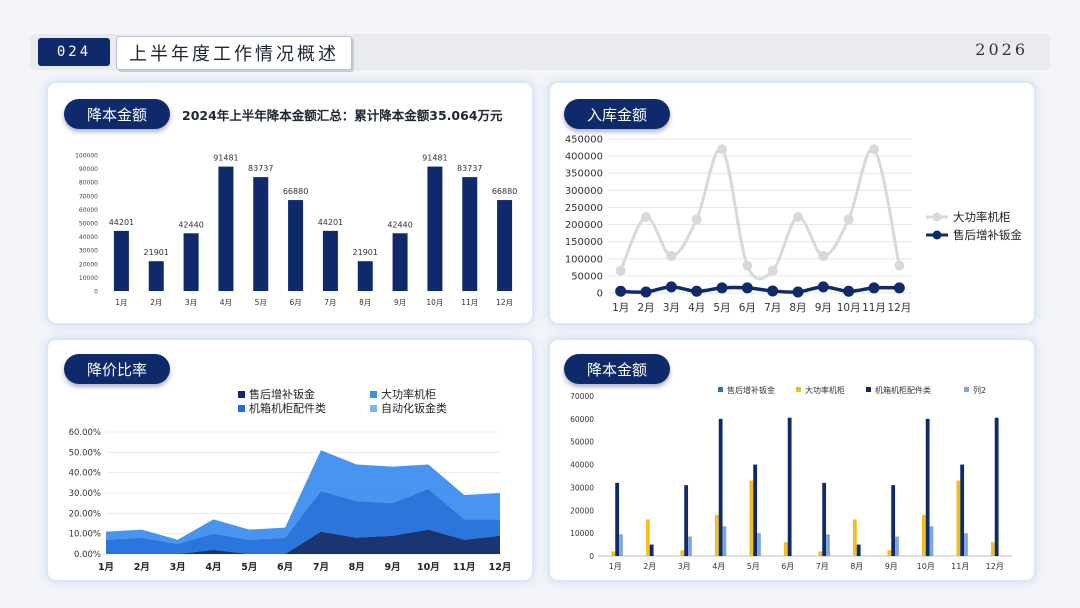  What do you see at coordinates (399, 224) in the screenshot?
I see `data-label: 42440` at bounding box center [399, 224].